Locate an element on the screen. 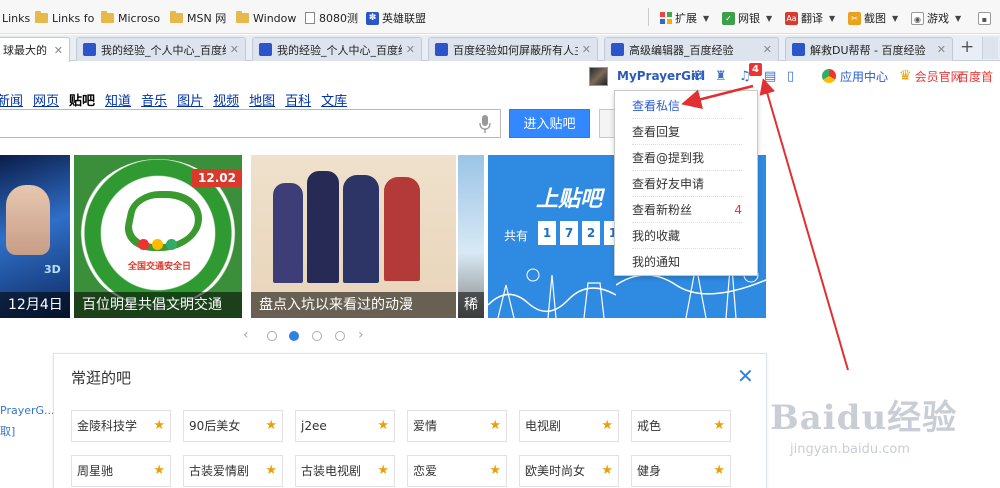 The height and width of the screenshot is (488, 1000). arrow-to-messages is located at coordinates (717, 97).